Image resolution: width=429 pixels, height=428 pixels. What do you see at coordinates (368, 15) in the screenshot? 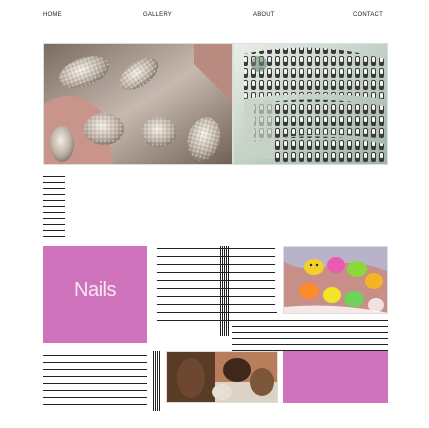
I see `nav-contact: CONTACT` at bounding box center [368, 15].